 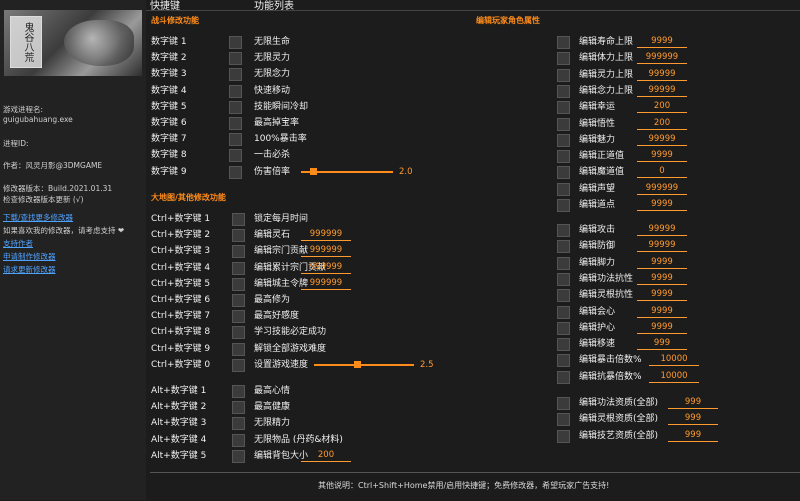 I want to click on hotkey-label: 数字键 2, so click(x=169, y=58).